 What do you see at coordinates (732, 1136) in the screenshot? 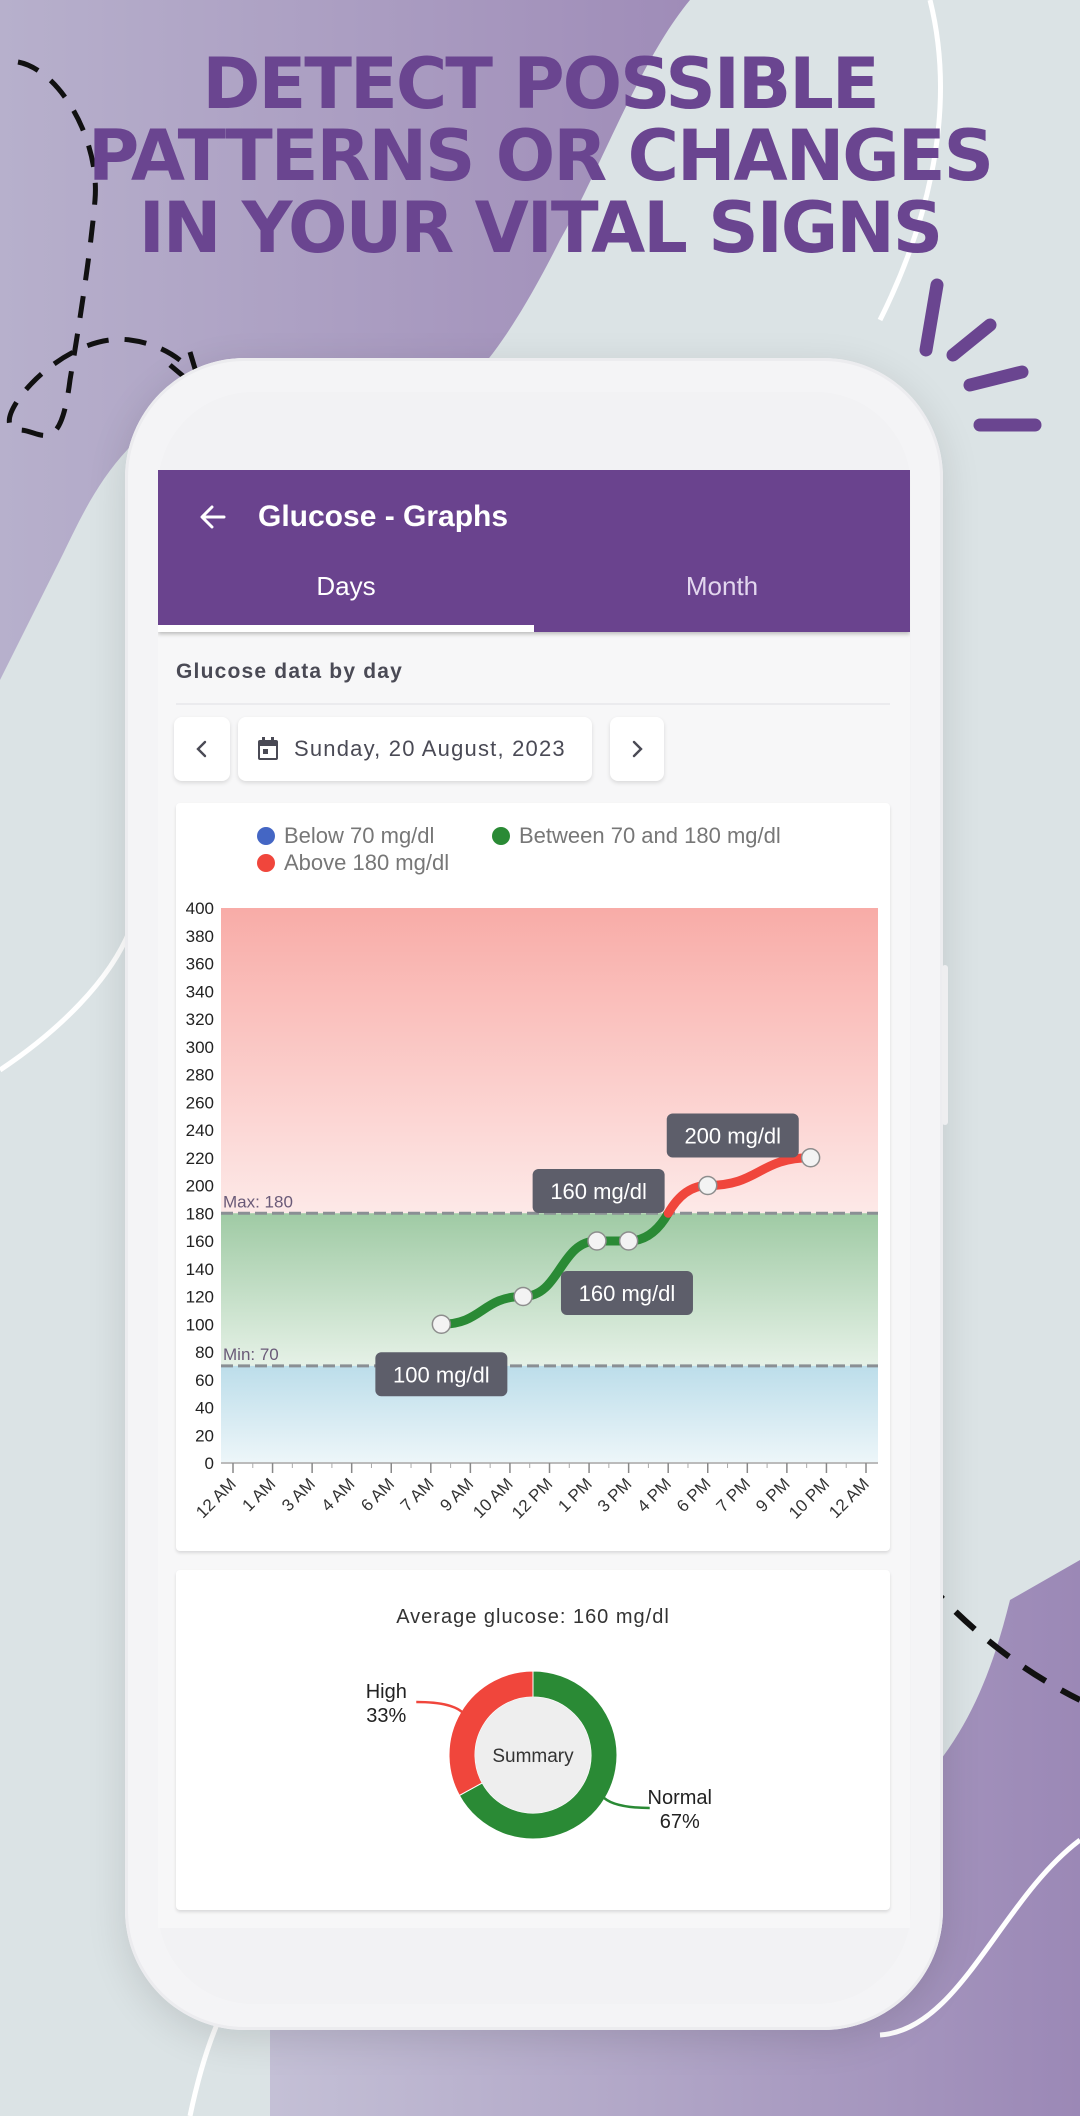
I see `tooltip-label-3: 200 mg/dl` at bounding box center [732, 1136].